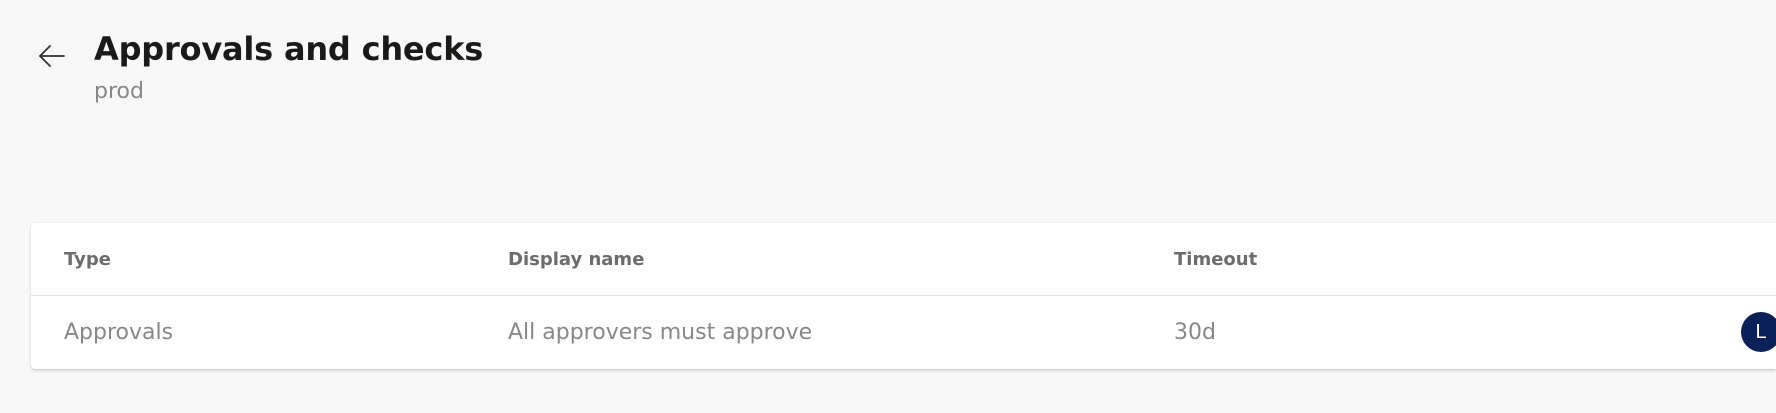  I want to click on cell-timeout: 30d, so click(1195, 332).